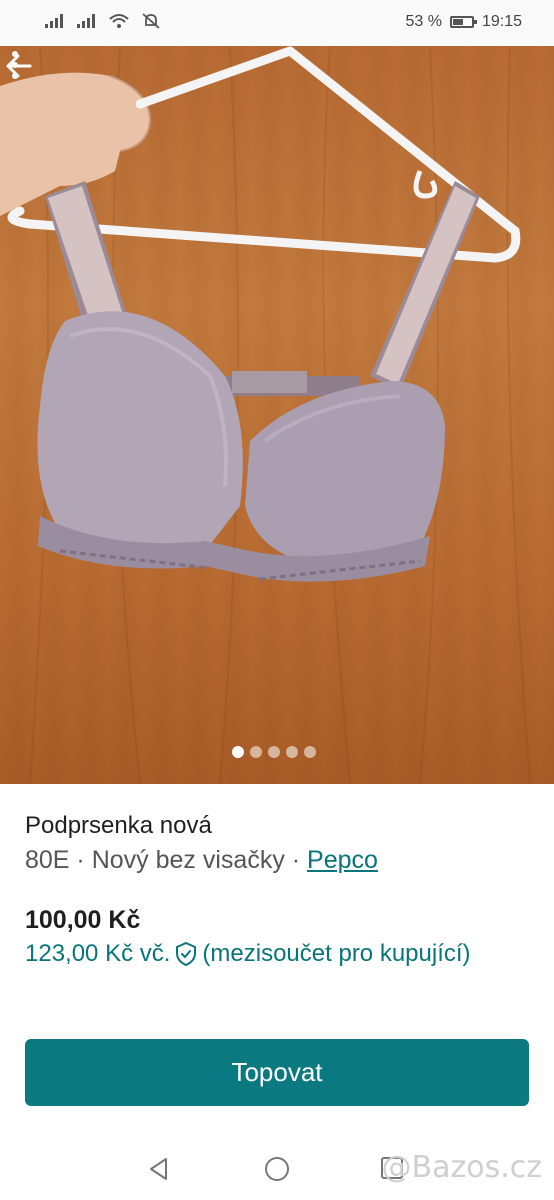 The image size is (554, 1200). I want to click on status-icons-left, so click(103, 21).